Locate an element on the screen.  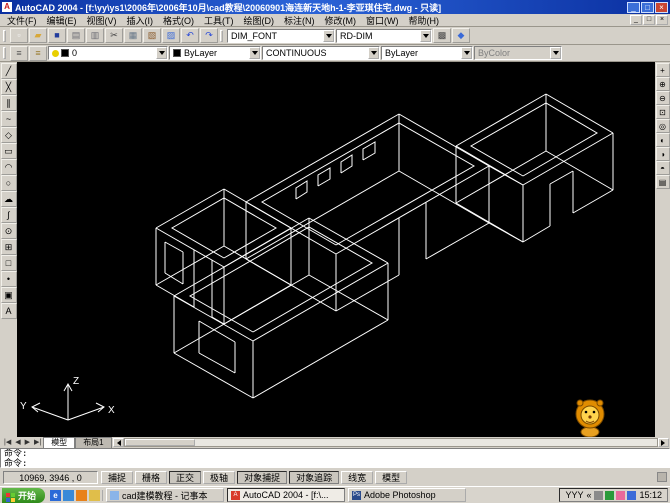
tab-nav-arrow-icon: ◀ is located at coordinates (17, 443).